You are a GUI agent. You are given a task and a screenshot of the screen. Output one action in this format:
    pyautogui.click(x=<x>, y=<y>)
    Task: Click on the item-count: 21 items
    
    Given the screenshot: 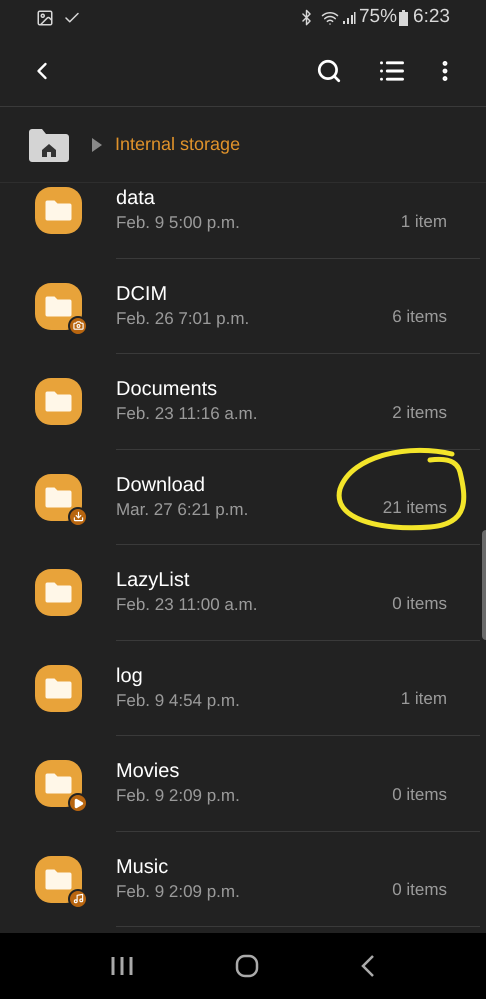 What is the action you would take?
    pyautogui.click(x=414, y=508)
    